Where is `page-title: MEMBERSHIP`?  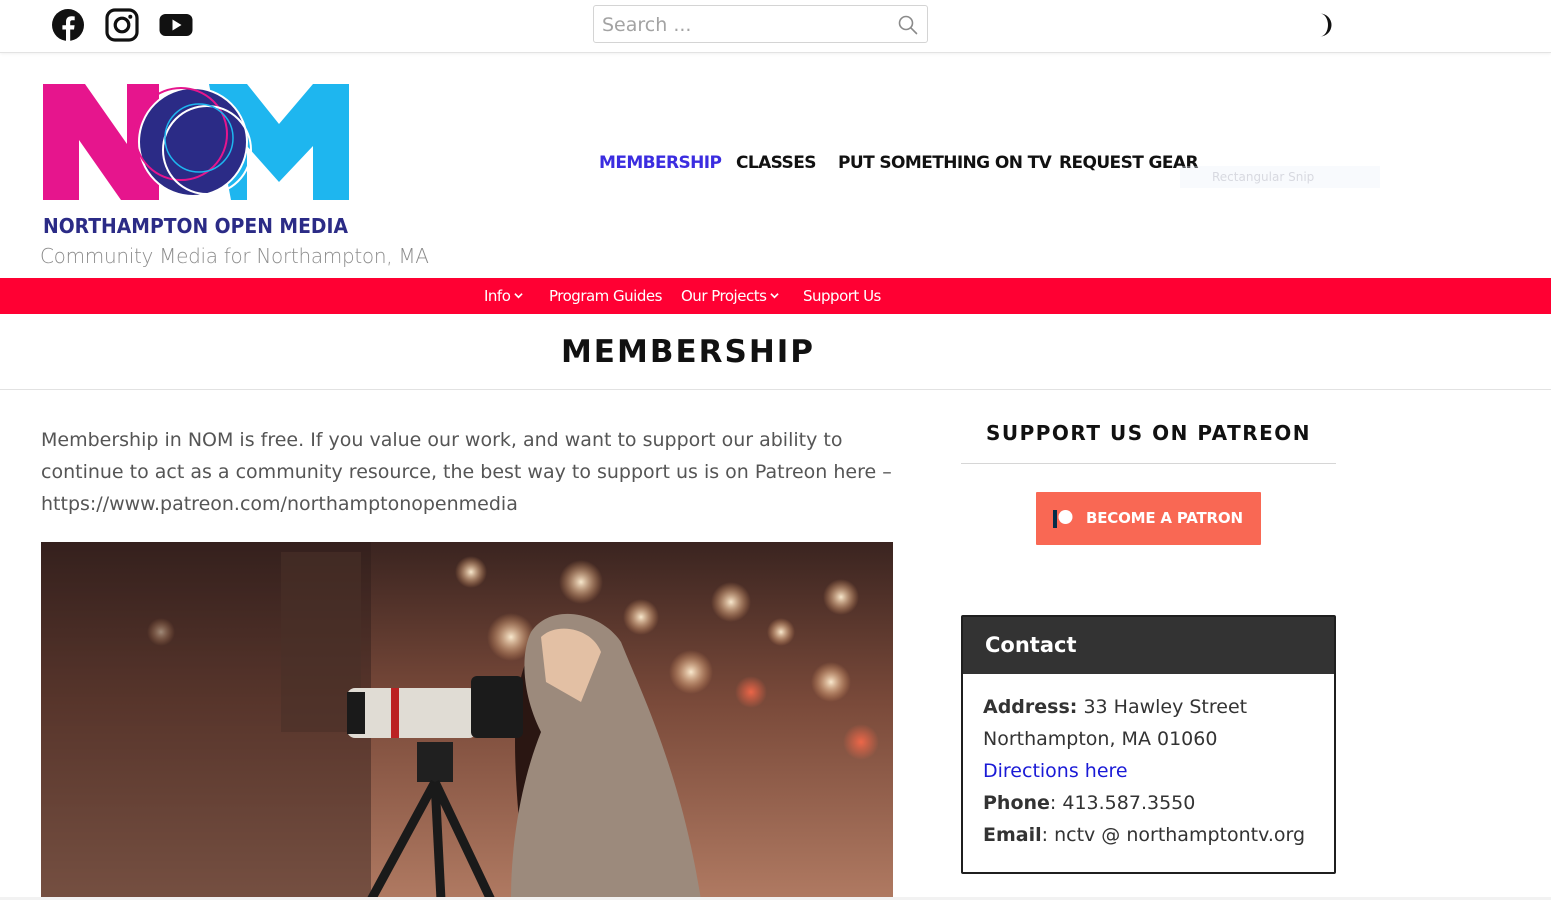 page-title: MEMBERSHIP is located at coordinates (688, 352).